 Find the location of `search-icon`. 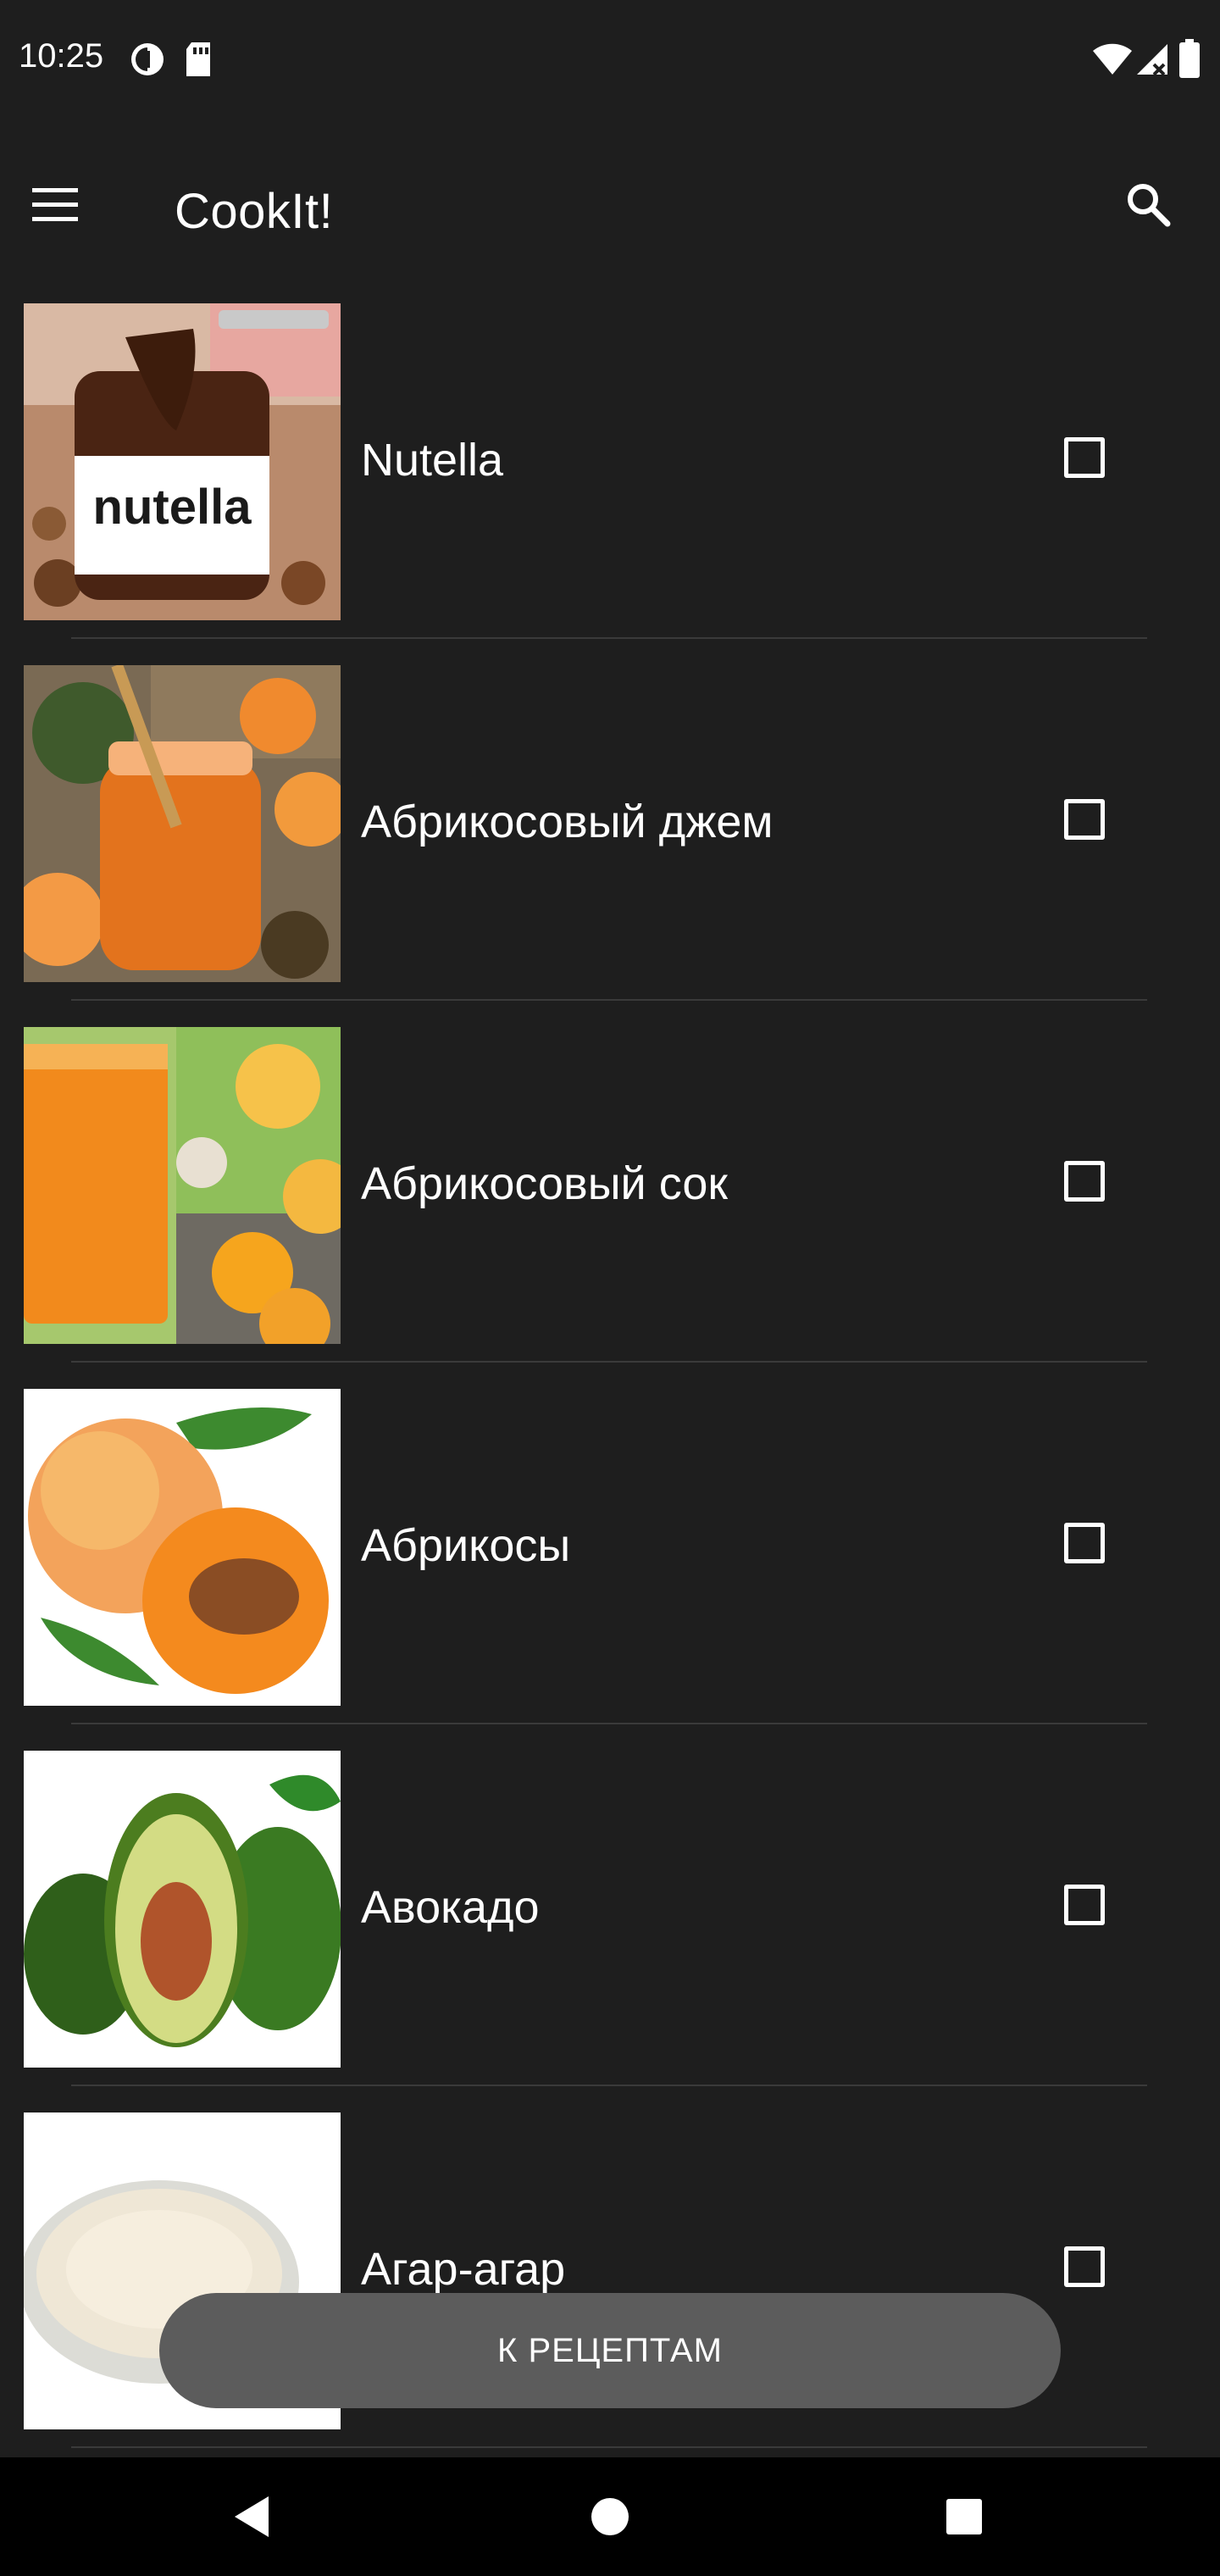

search-icon is located at coordinates (1149, 205).